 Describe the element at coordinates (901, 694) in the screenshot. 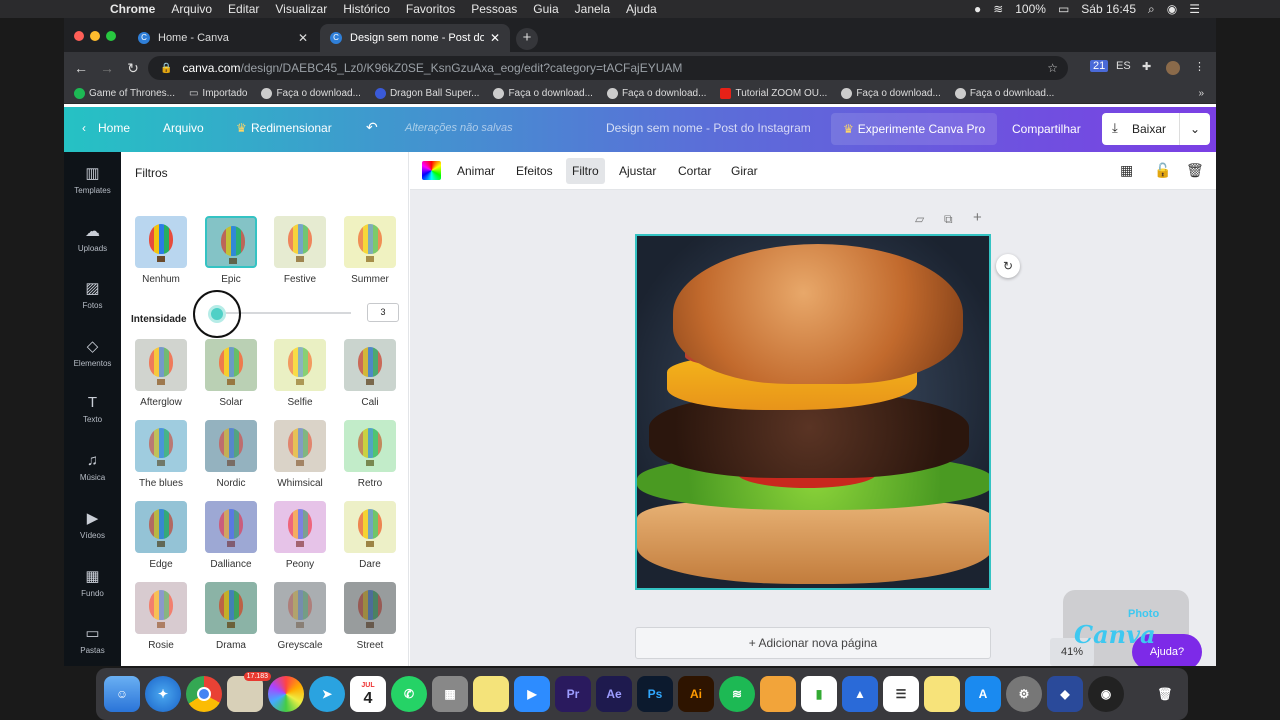

I see `reminders-icon: ☰` at that location.